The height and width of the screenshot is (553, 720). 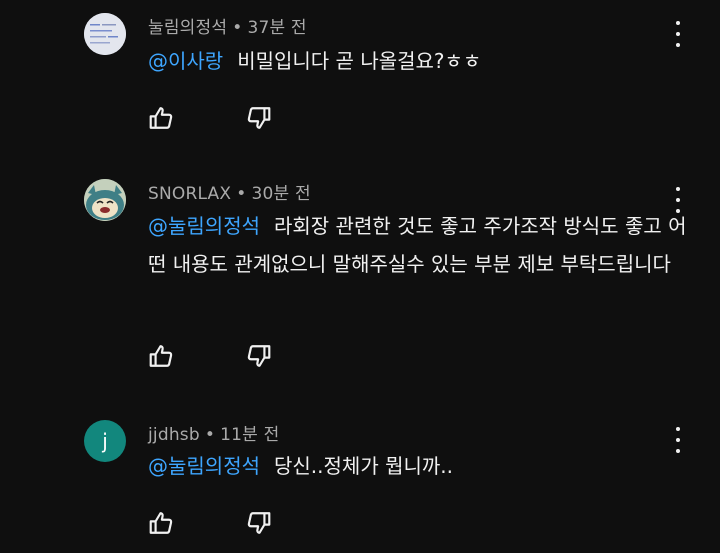 I want to click on comment-body: @눌림의정석 당신..정체가 뭡니까.., so click(x=418, y=466).